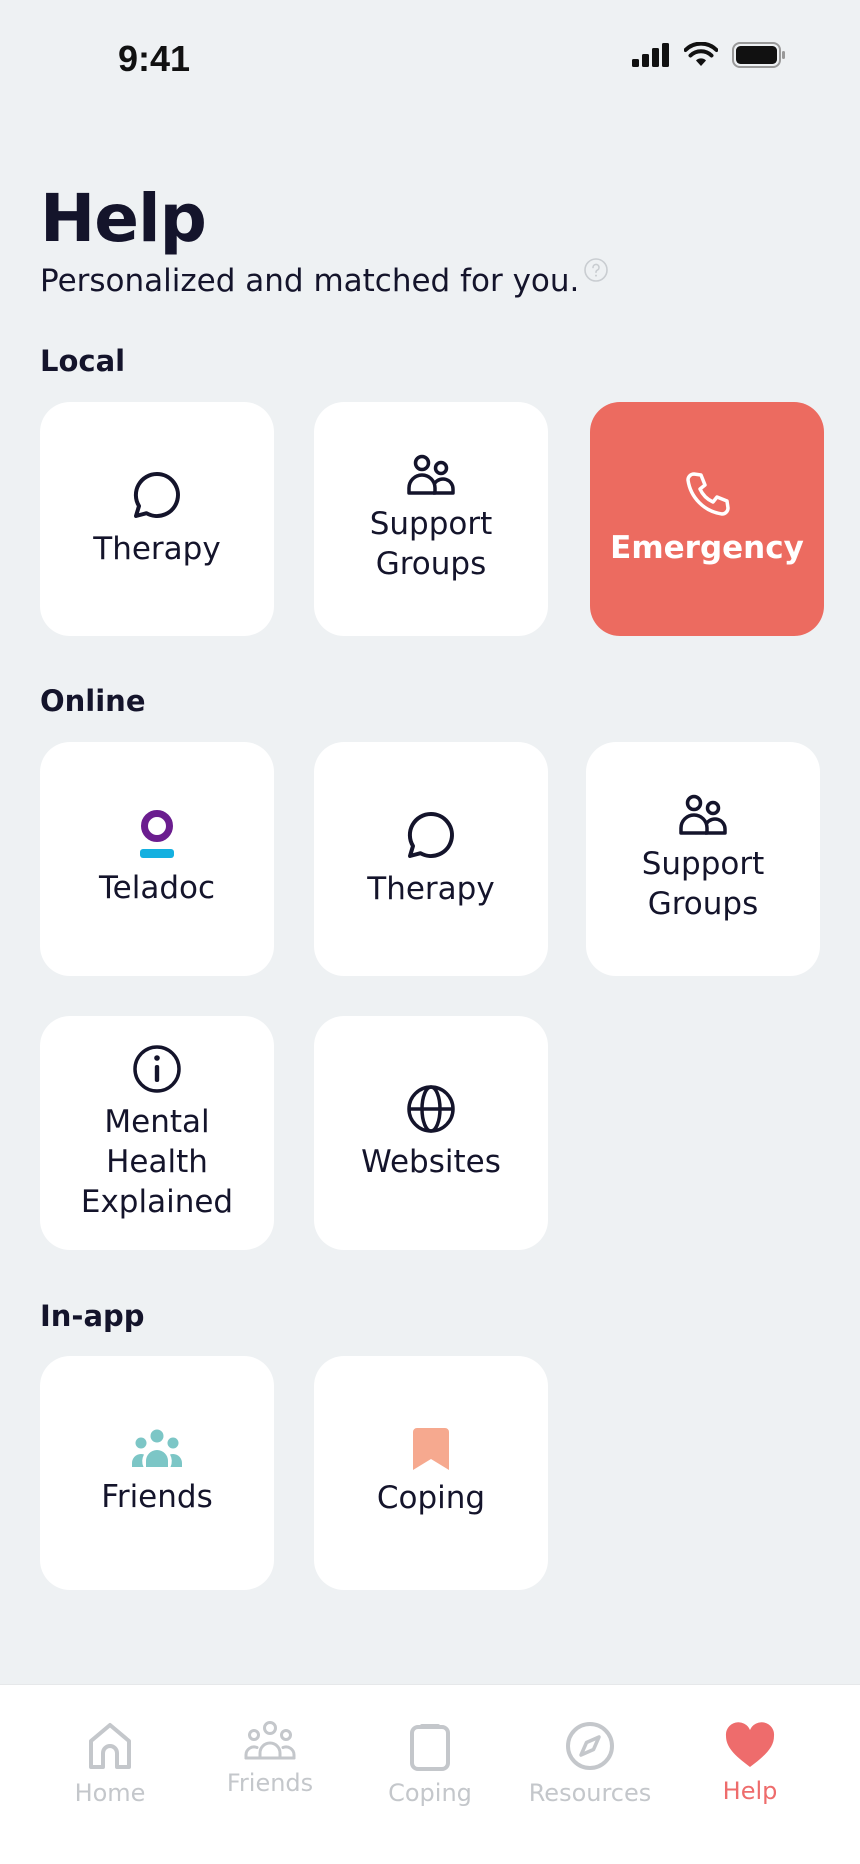 The width and height of the screenshot is (860, 1864). Describe the element at coordinates (708, 494) in the screenshot. I see `phone-icon` at that location.